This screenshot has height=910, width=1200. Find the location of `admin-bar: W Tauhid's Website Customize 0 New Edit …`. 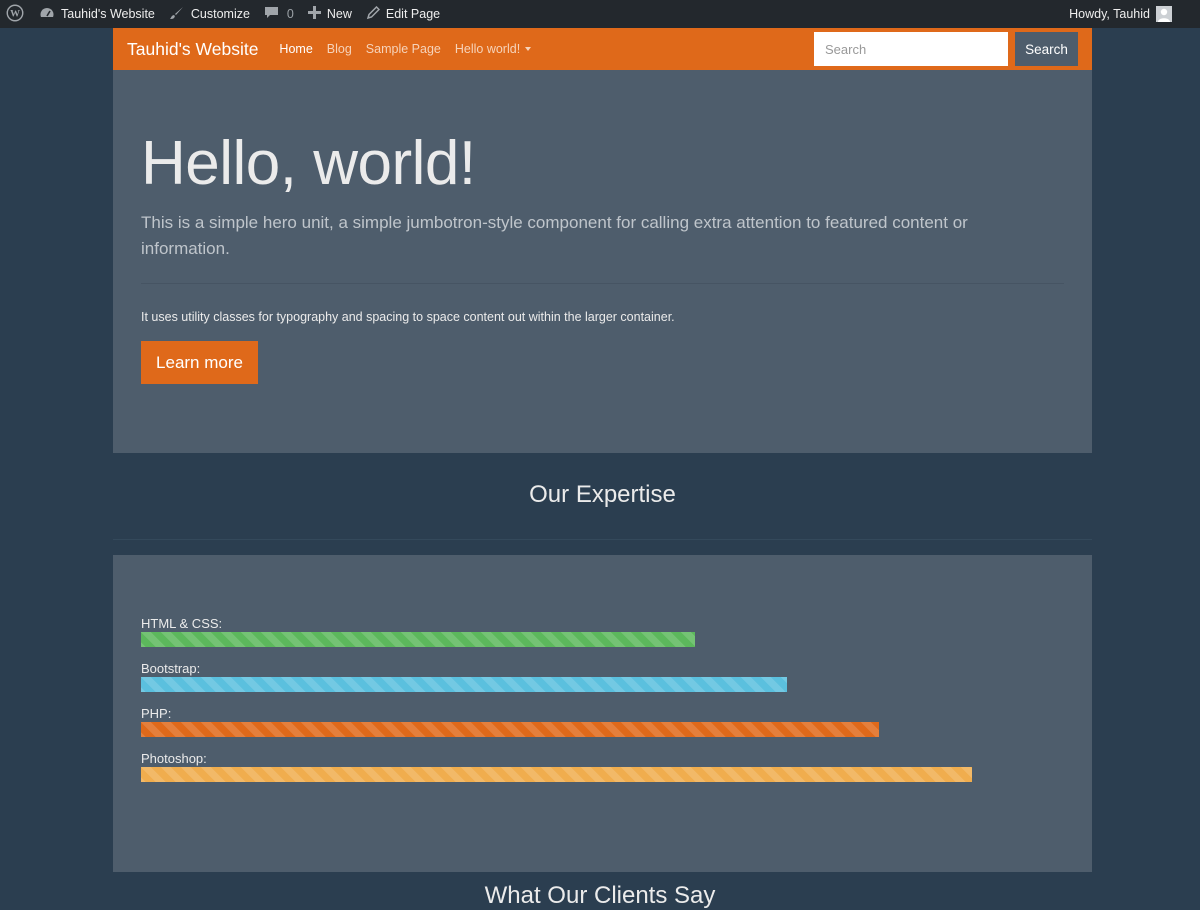

admin-bar: W Tauhid's Website Customize 0 New Edit … is located at coordinates (600, 14).